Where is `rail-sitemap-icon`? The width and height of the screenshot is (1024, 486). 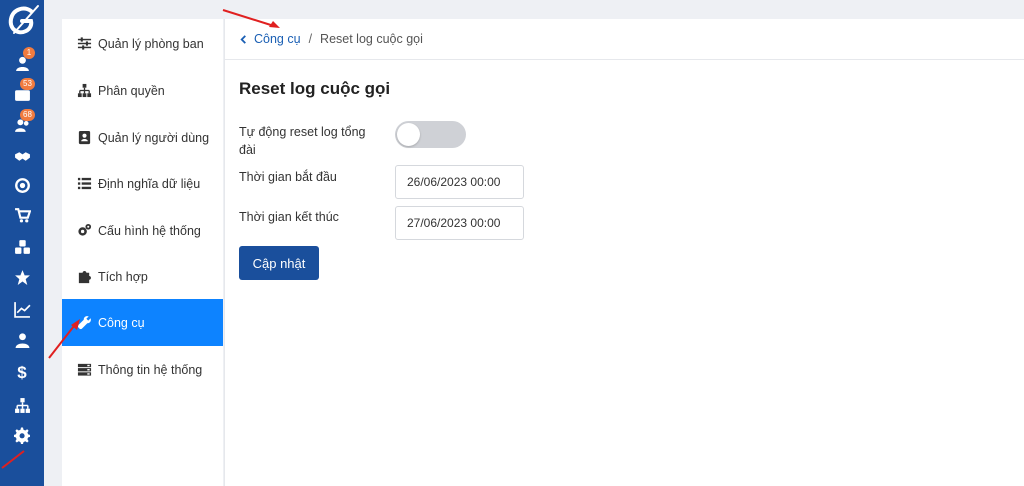 rail-sitemap-icon is located at coordinates (22, 405).